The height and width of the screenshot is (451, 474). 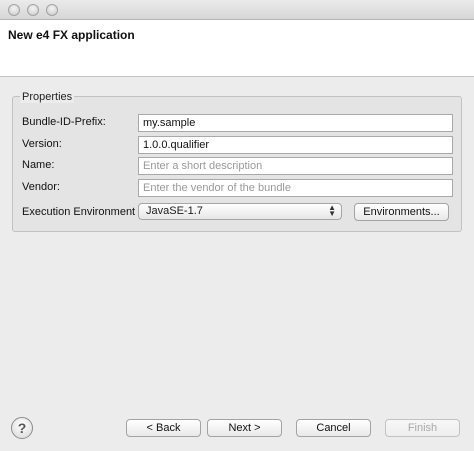 I want to click on name-input, so click(x=295, y=166).